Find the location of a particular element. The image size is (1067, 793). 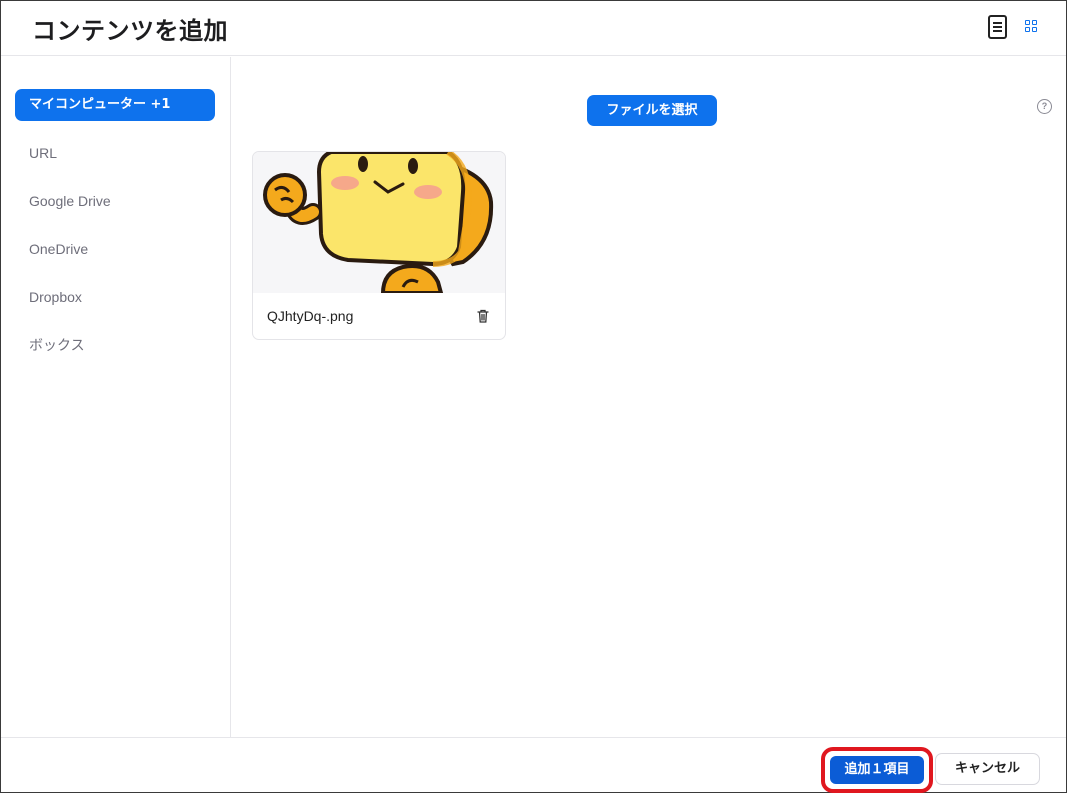

choose-file-button: ファイルを選択 is located at coordinates (652, 110).